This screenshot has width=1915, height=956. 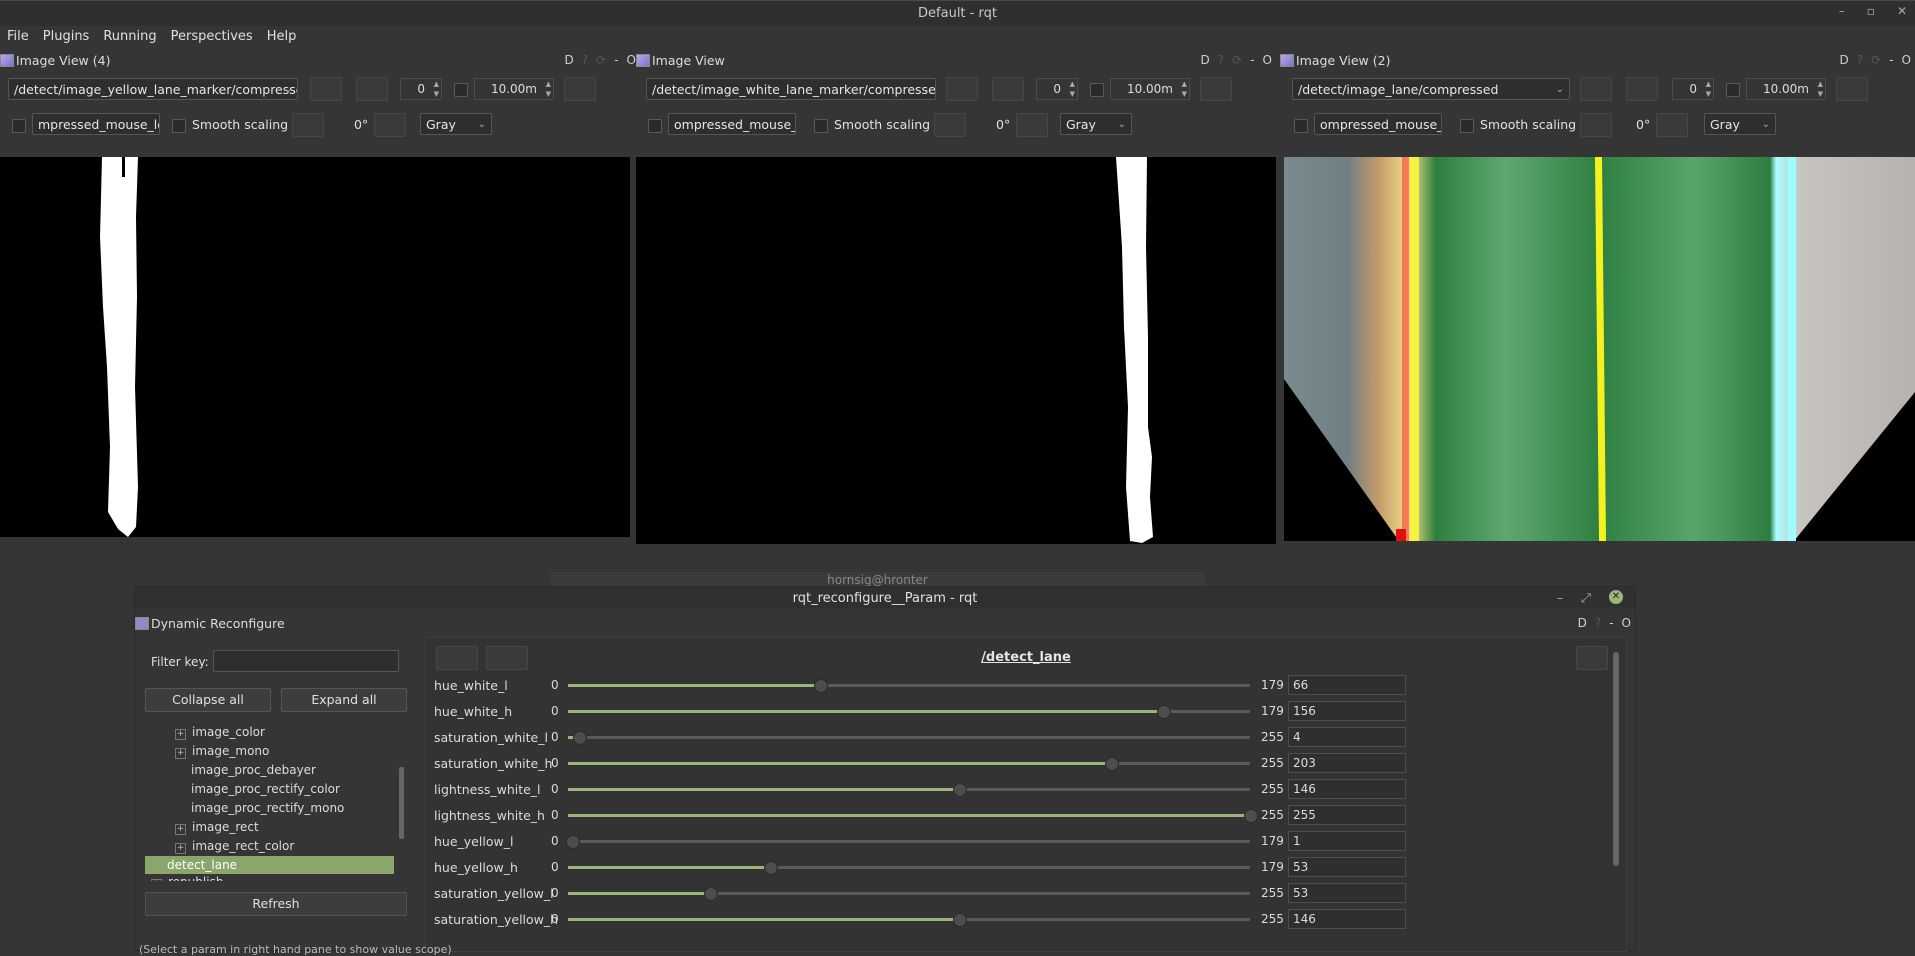 What do you see at coordinates (267, 808) in the screenshot?
I see `tree-item: image_proc_rectify_mono` at bounding box center [267, 808].